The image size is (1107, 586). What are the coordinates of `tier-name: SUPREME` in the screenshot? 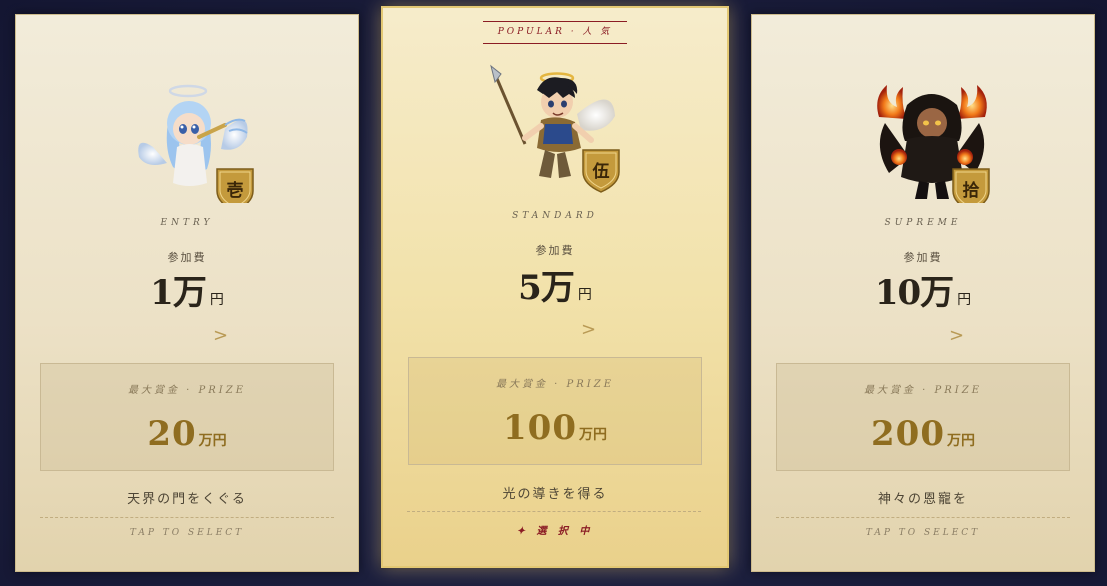 It's located at (923, 223).